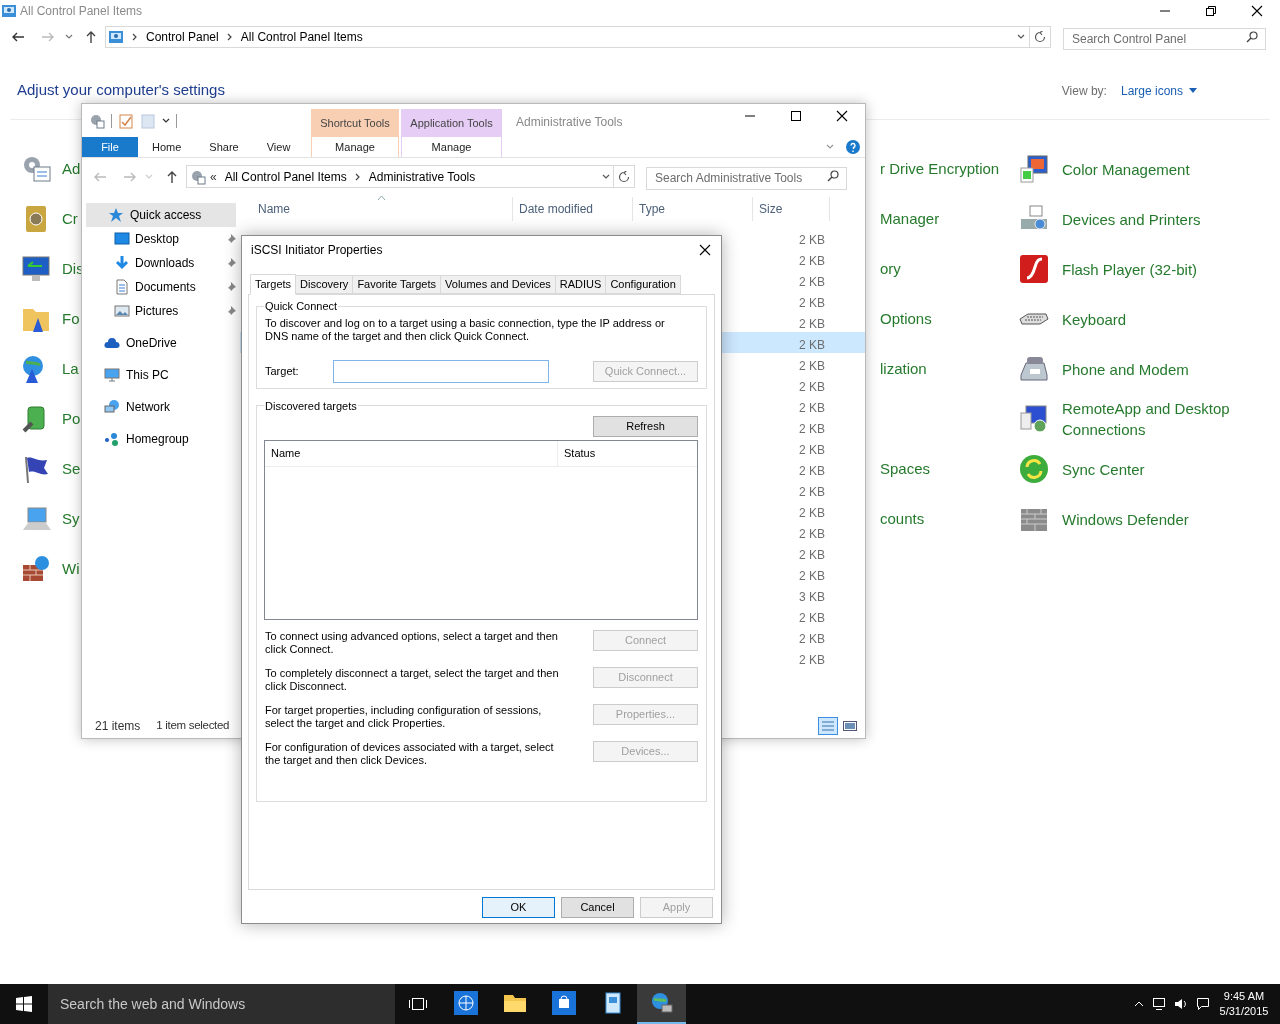 Image resolution: width=1280 pixels, height=1024 pixels. I want to click on close-icon, so click(842, 116).